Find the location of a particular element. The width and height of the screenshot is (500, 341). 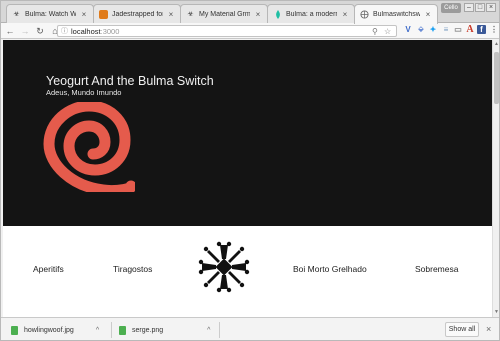

reader-icon: ▭ is located at coordinates (458, 30).